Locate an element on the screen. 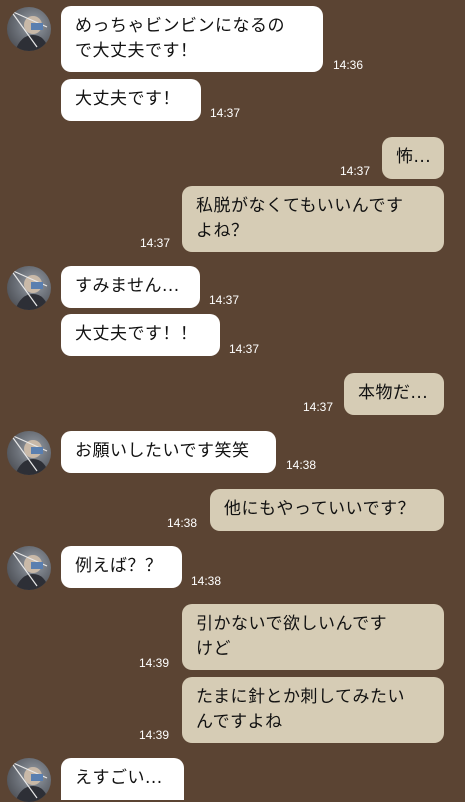 The width and height of the screenshot is (465, 802). message-bubble-outgoing: 引かないで欲しいんです けど is located at coordinates (313, 637).